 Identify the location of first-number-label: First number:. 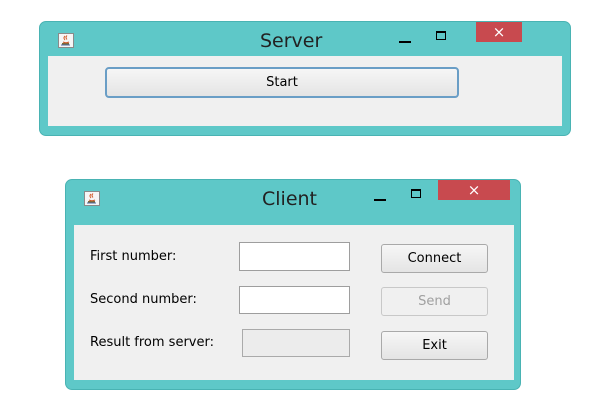
(133, 256).